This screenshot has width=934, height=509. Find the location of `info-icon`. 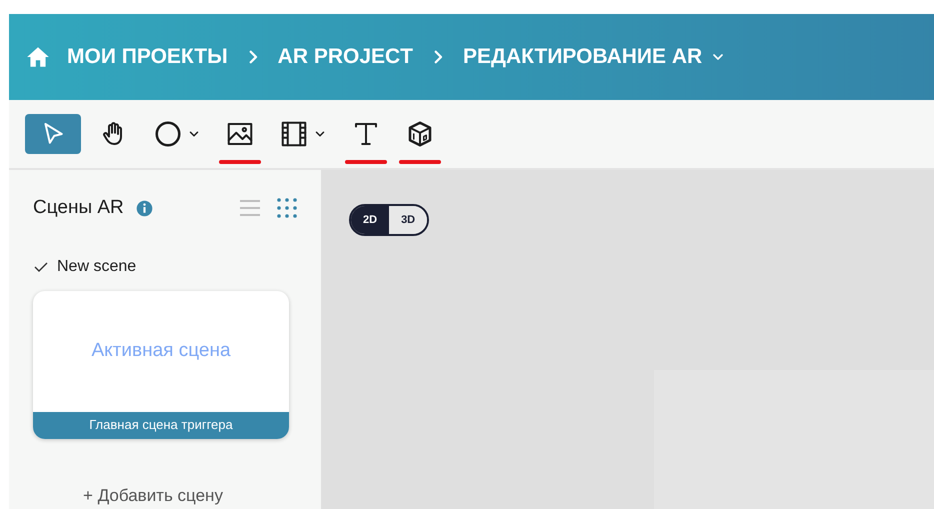

info-icon is located at coordinates (144, 208).